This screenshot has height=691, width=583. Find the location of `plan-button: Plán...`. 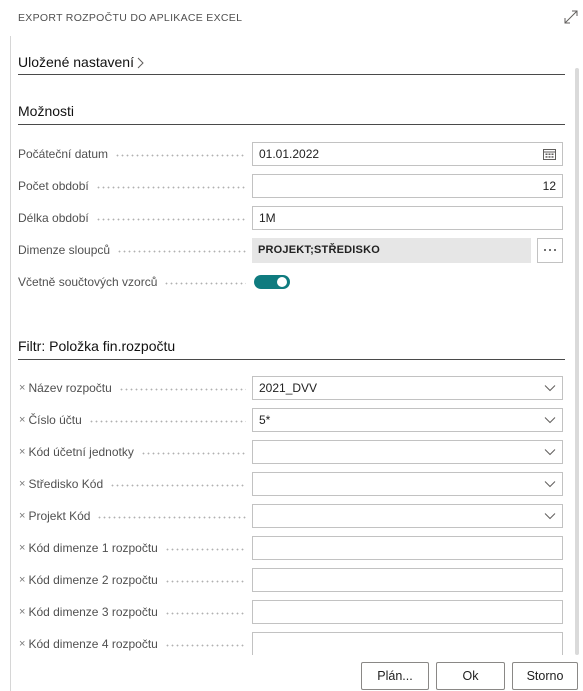

plan-button: Plán... is located at coordinates (395, 676).